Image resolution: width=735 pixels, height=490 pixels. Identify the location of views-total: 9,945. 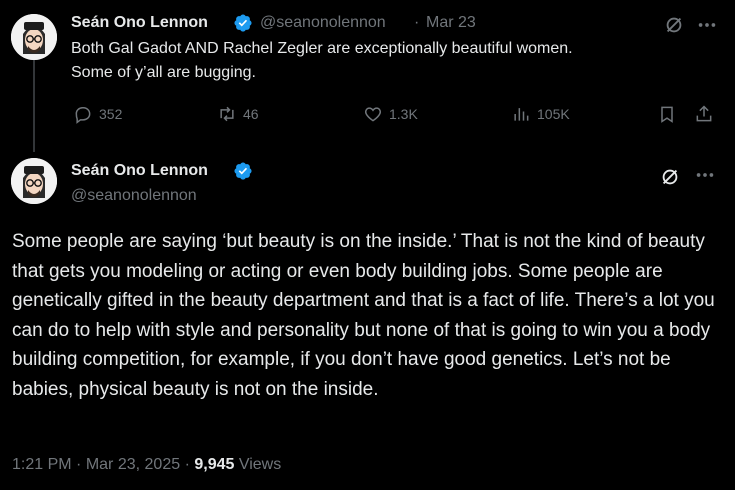
(214, 464).